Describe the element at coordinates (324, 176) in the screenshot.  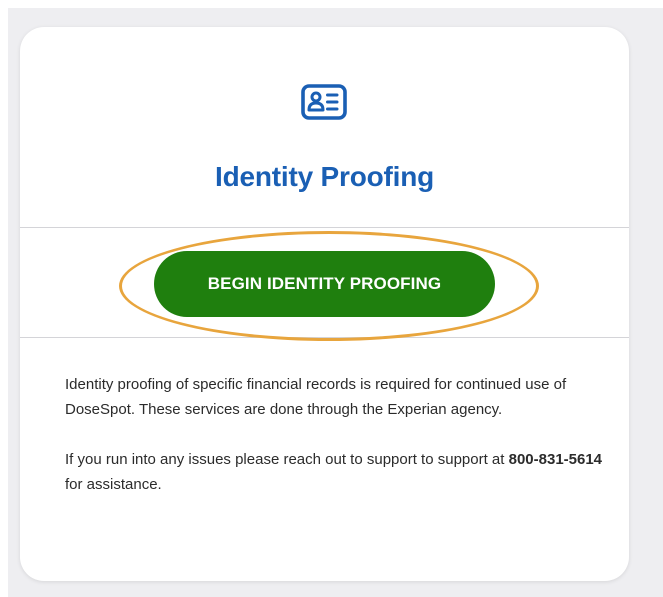
I see `card-title: Identity Proofing` at that location.